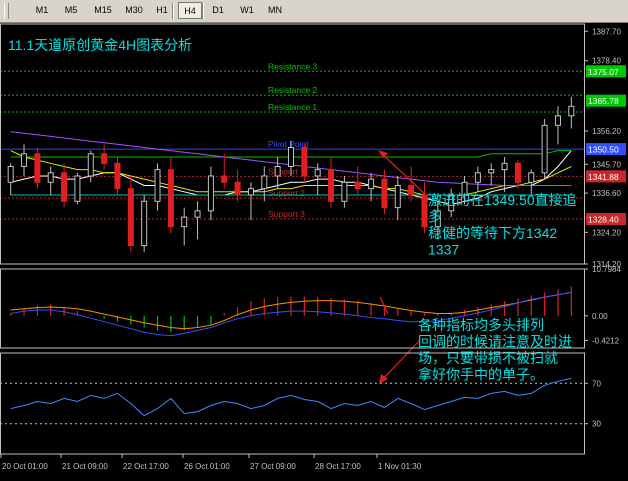  I want to click on indicator-annotation-line: 场，只要带损不被扫就, so click(488, 358).